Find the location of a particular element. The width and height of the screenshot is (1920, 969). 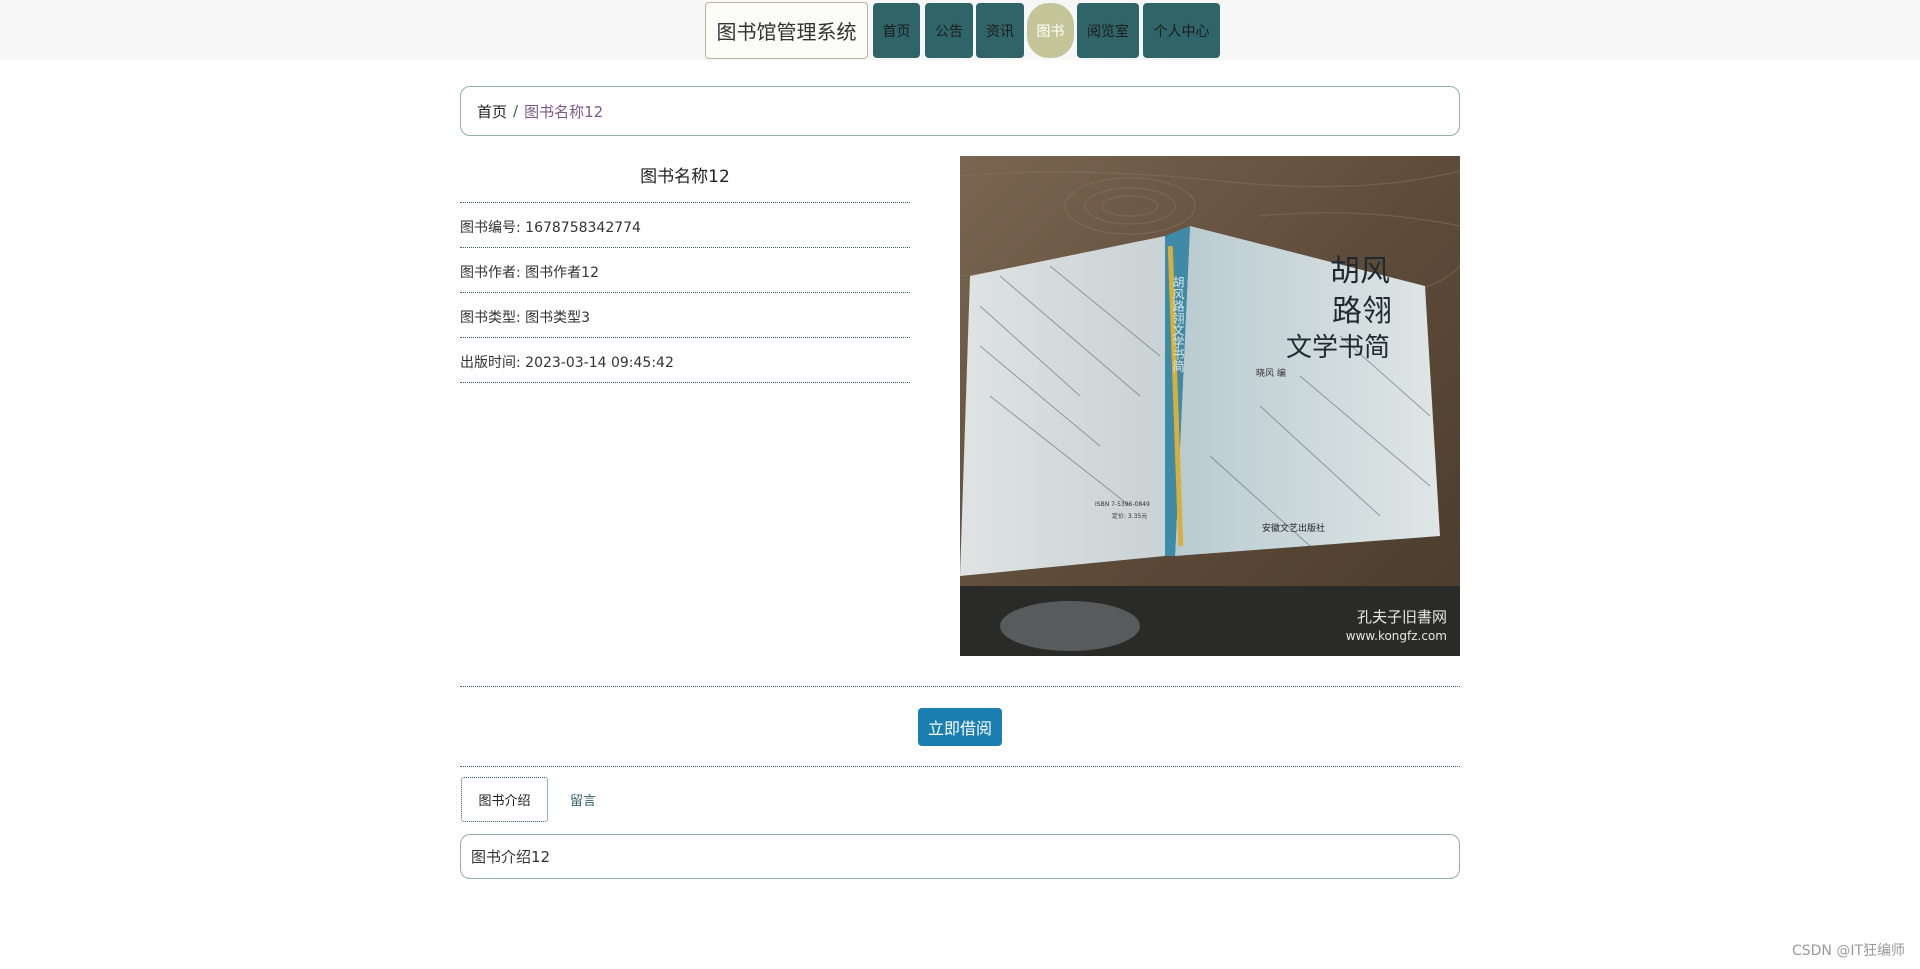

cover-title-line2: 路翎 is located at coordinates (1362, 311).